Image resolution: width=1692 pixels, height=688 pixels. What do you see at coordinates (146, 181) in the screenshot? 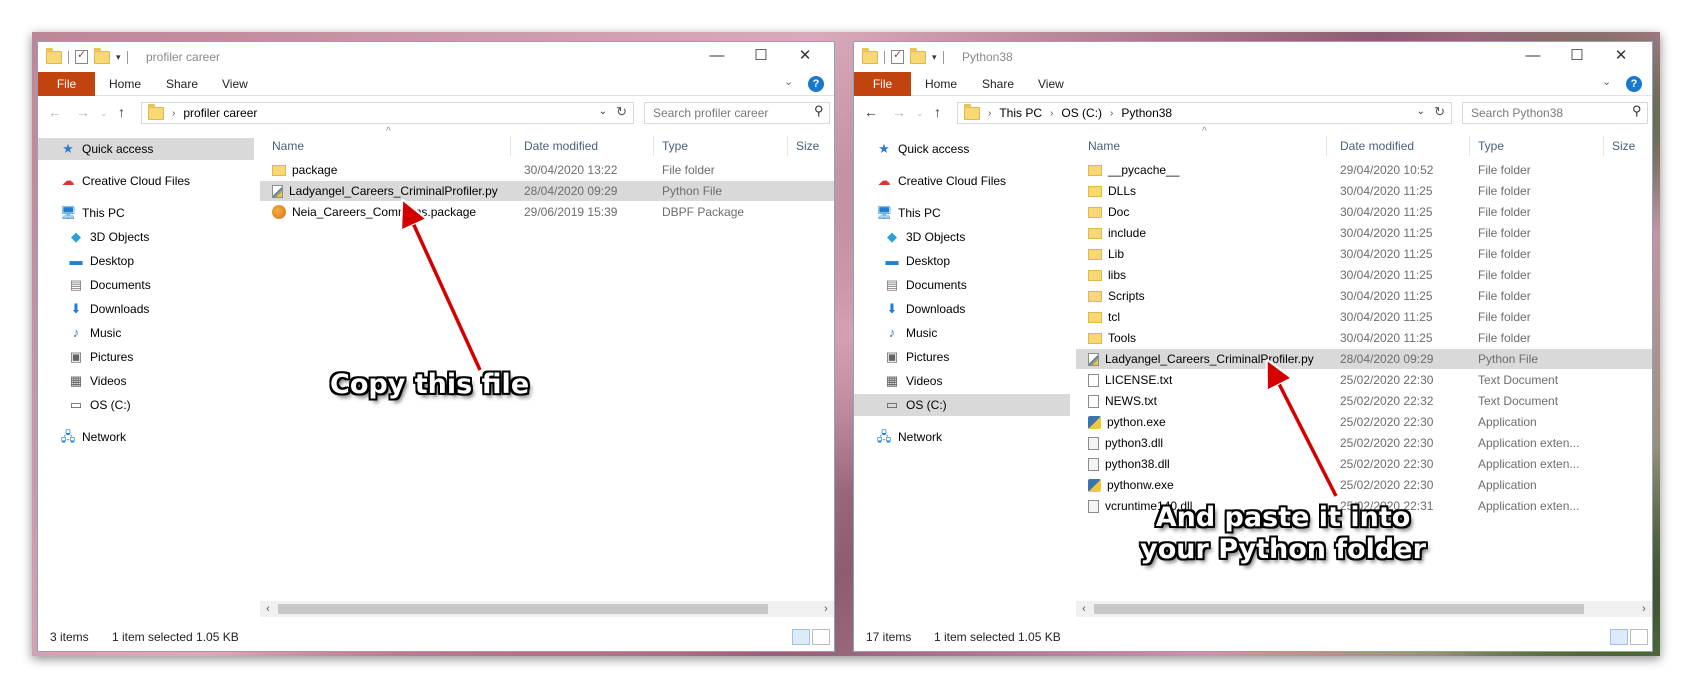
I see `nav-item-creative-cloud: ☁ Creative Cloud Files` at bounding box center [146, 181].